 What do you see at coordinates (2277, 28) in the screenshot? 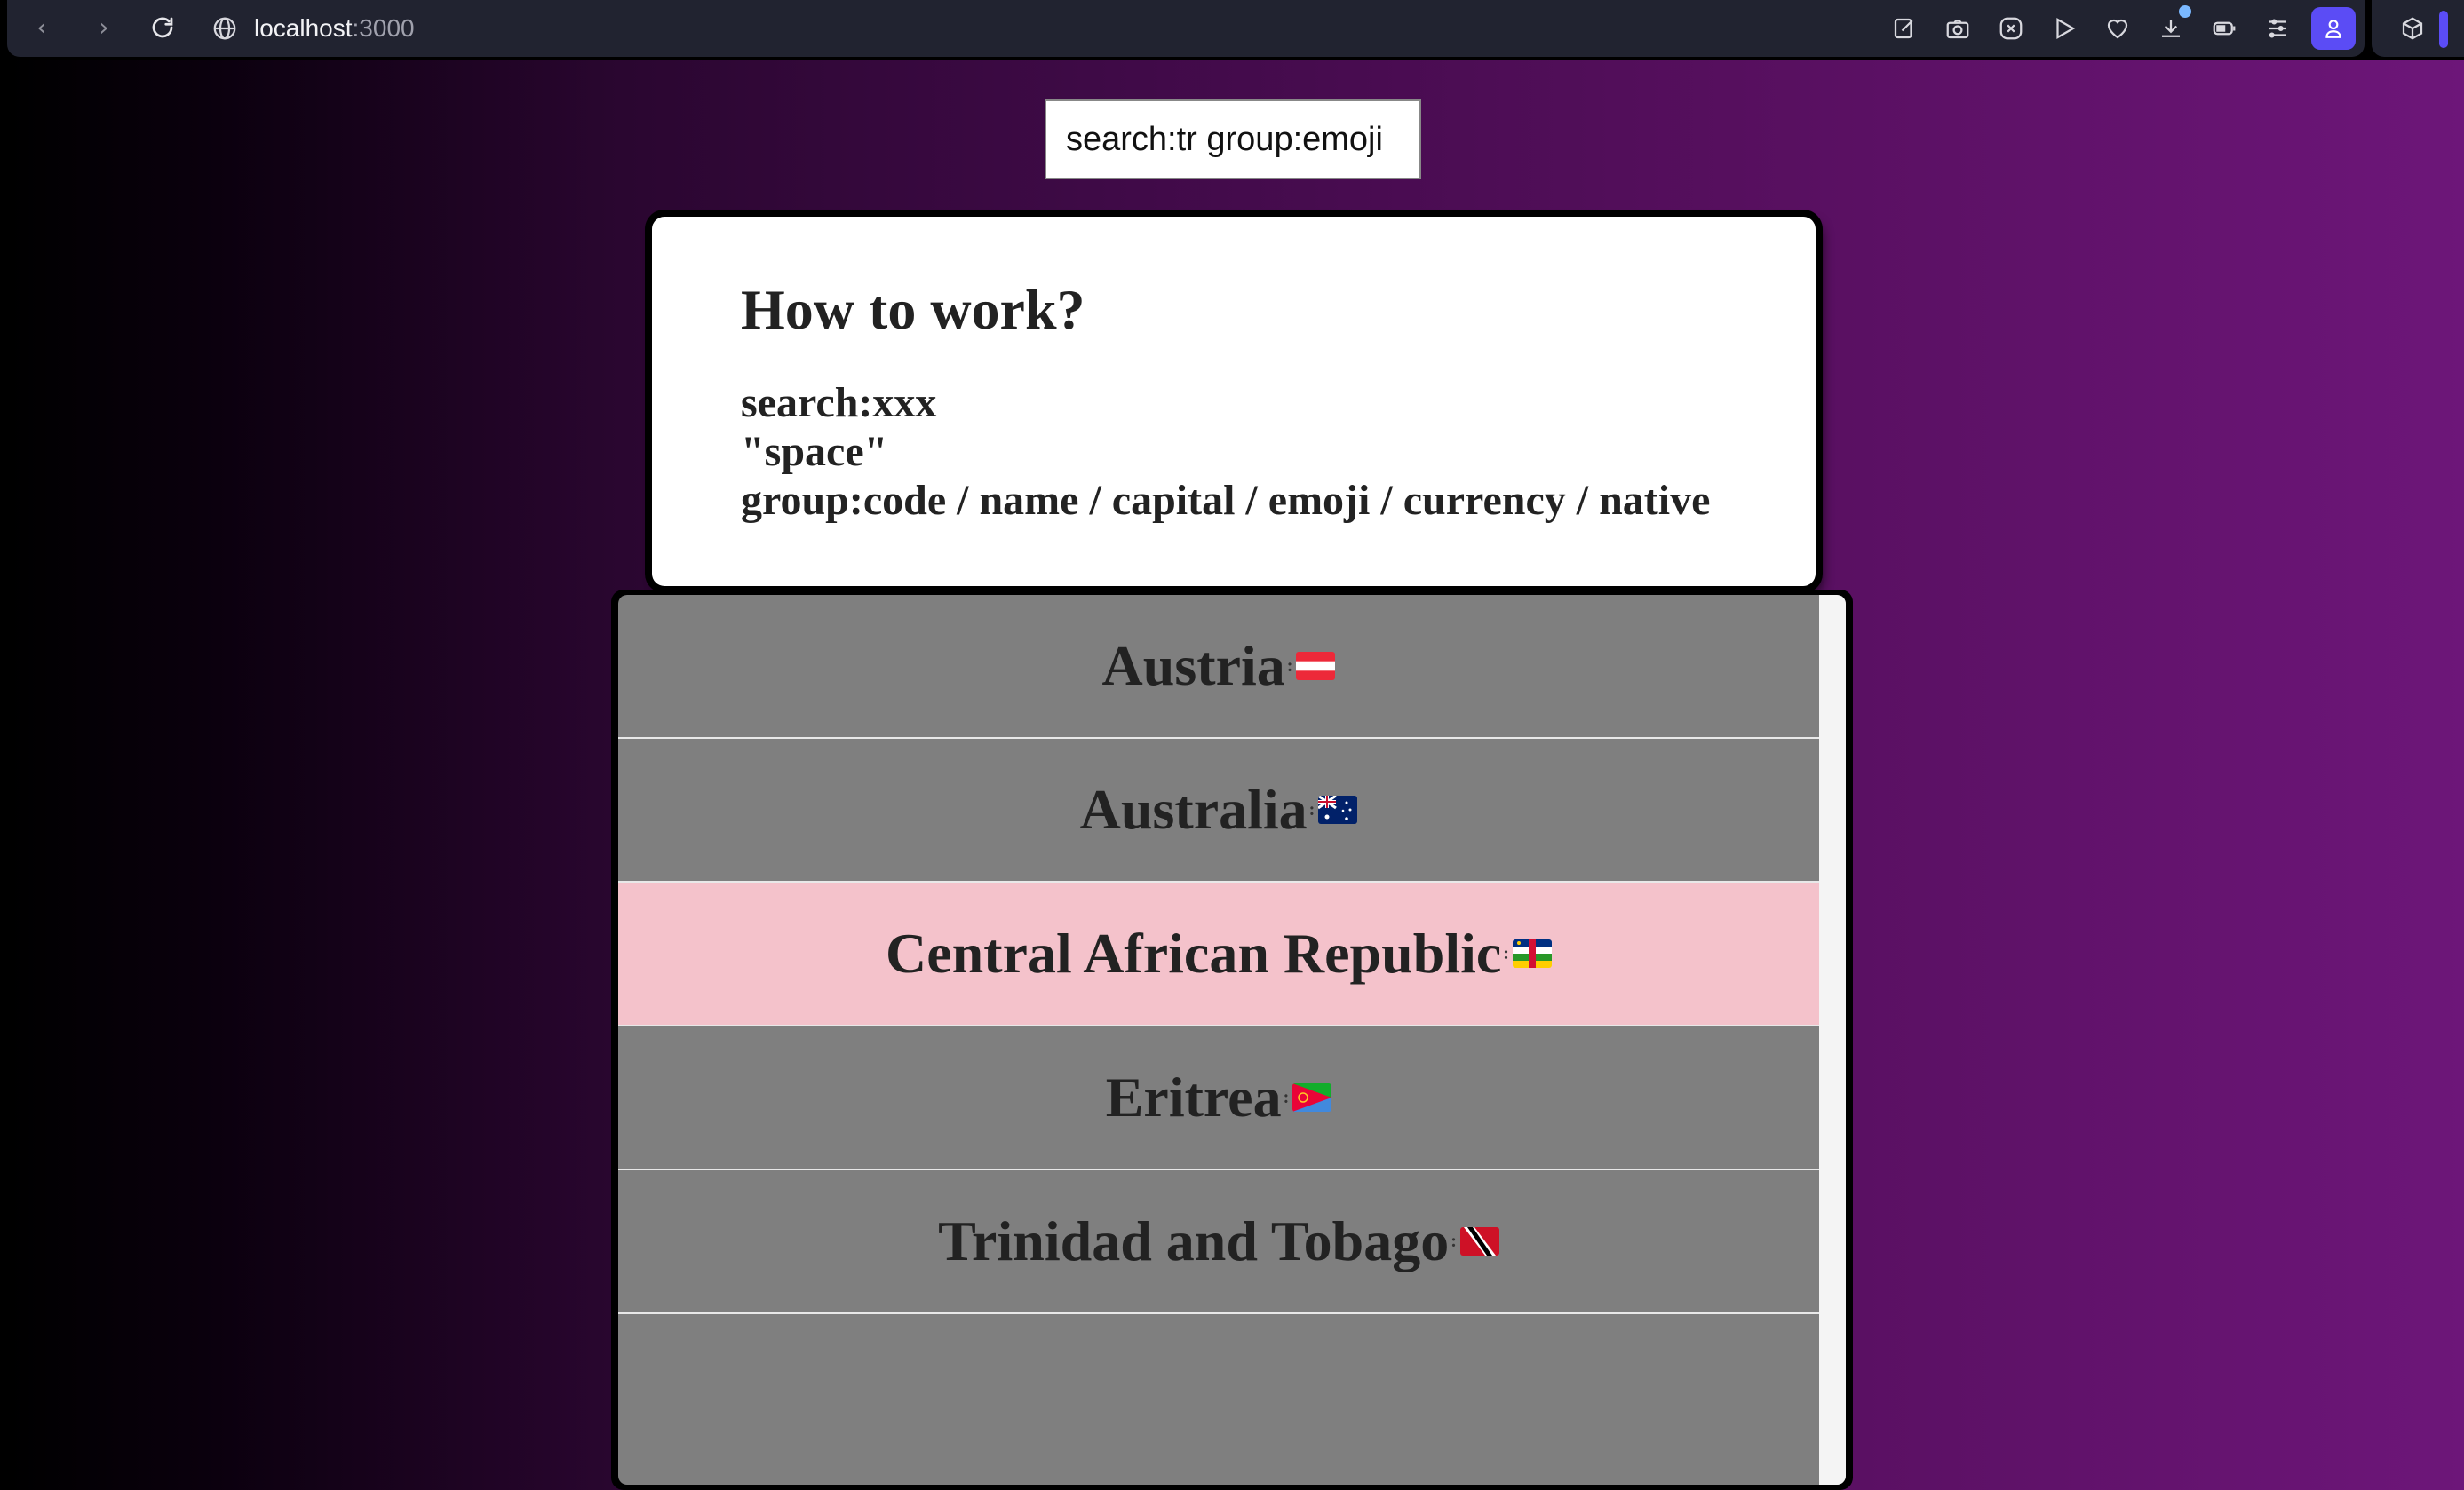
I see `sliders-icon` at bounding box center [2277, 28].